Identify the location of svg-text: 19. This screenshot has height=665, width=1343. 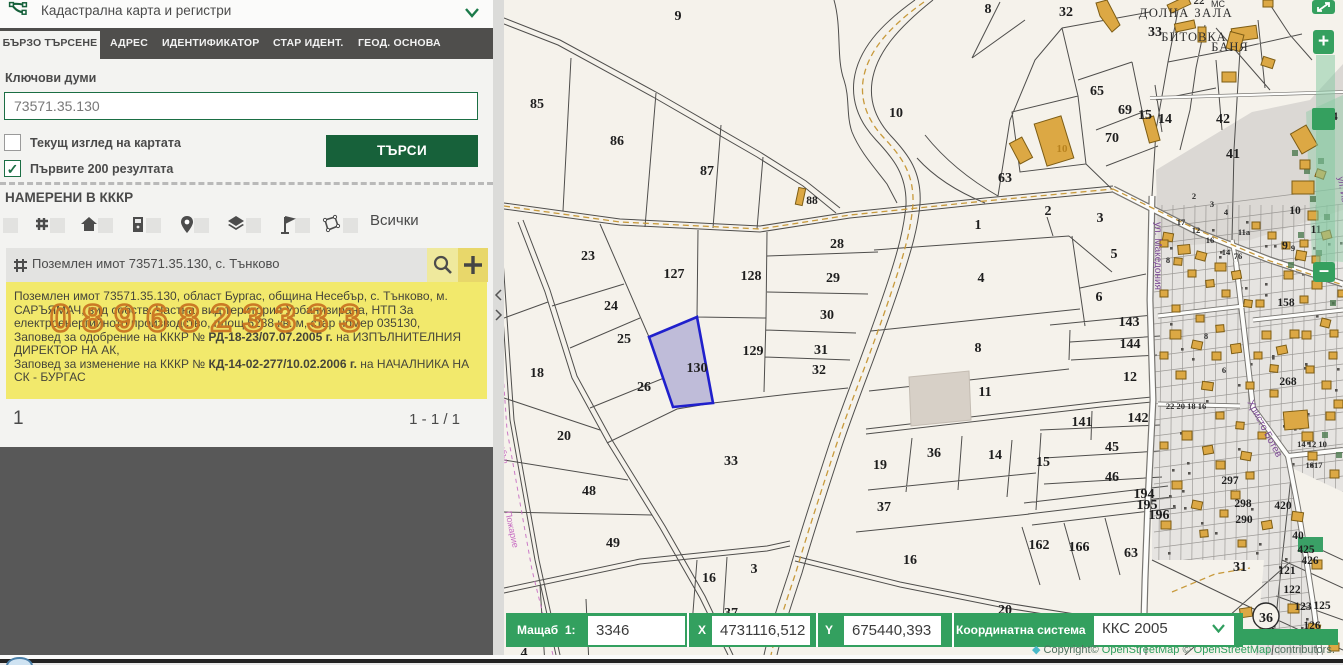
(880, 465).